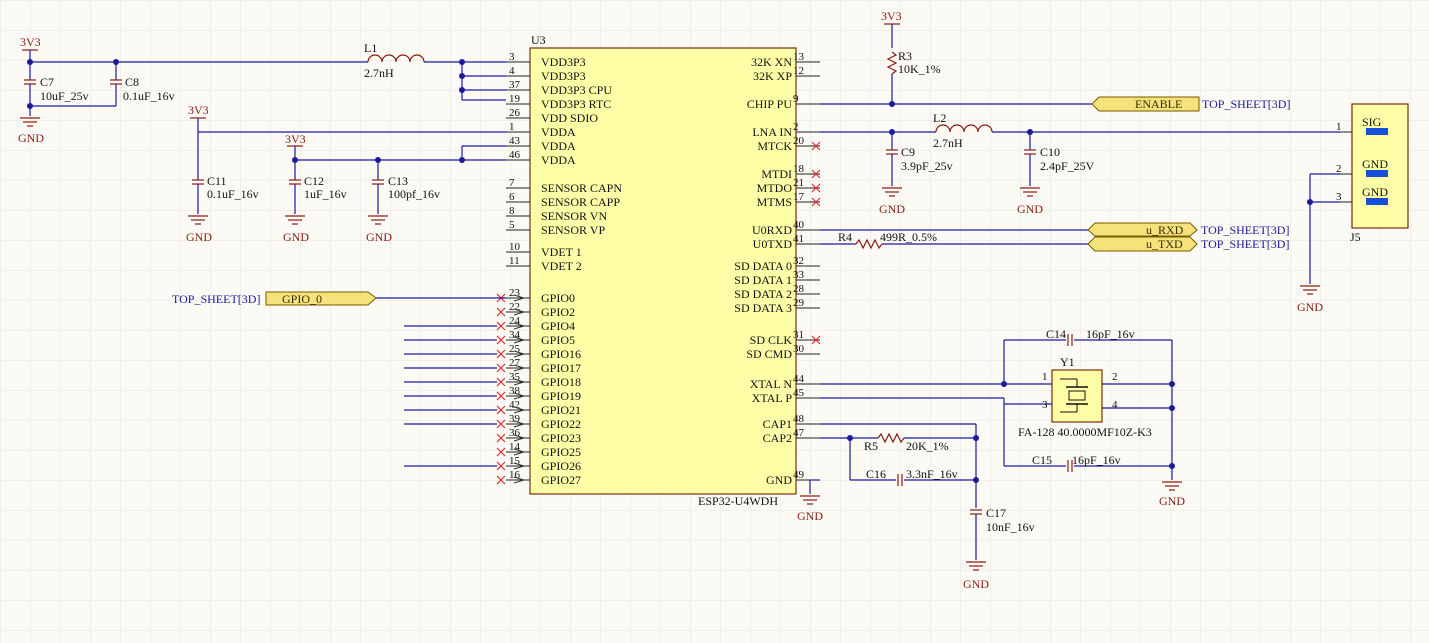  Describe the element at coordinates (515, 335) in the screenshot. I see `ic-pin-number: 34` at that location.